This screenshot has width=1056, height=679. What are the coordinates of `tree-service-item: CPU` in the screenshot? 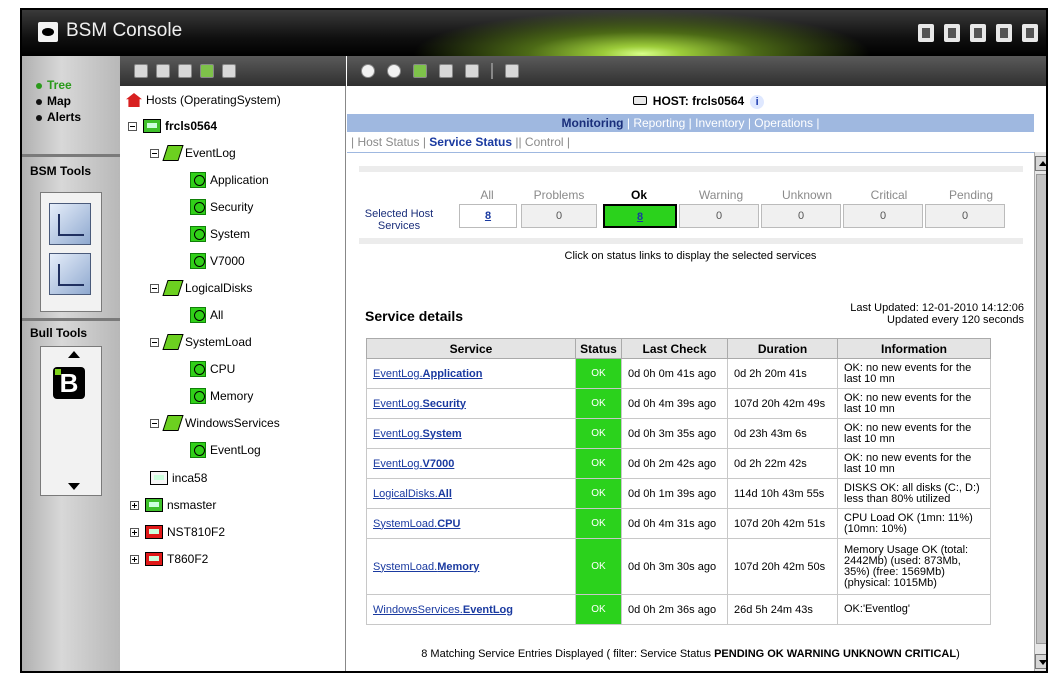 It's located at (212, 369).